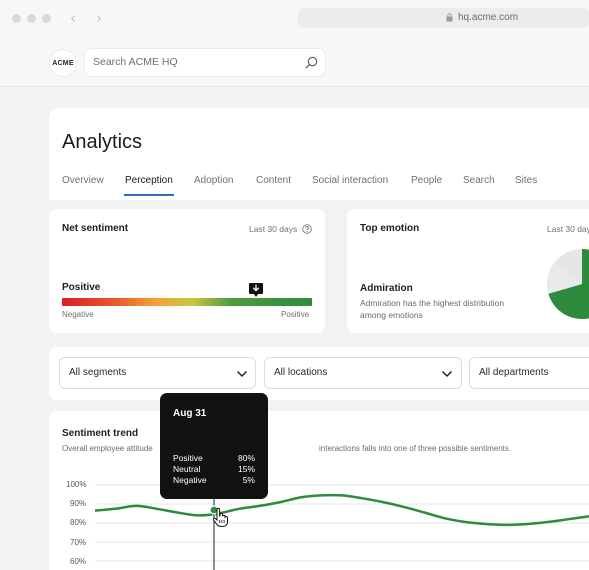  I want to click on top-emotion-name: Admiration, so click(386, 288).